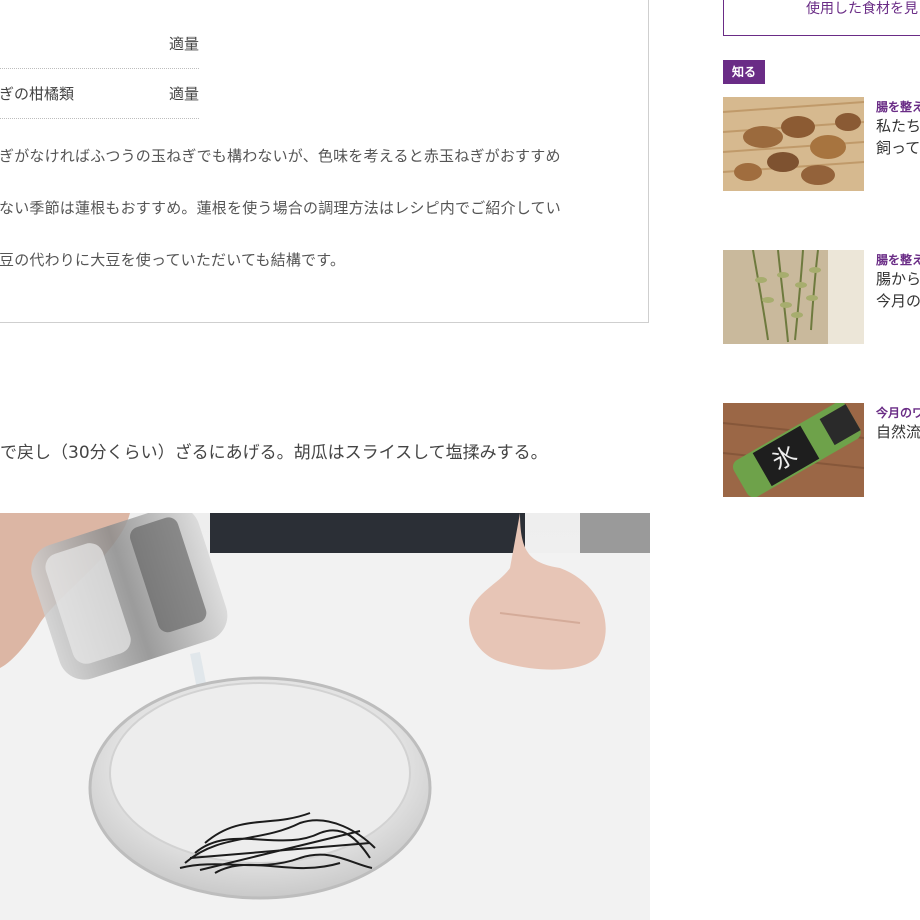 This screenshot has width=920, height=920. Describe the element at coordinates (744, 72) in the screenshot. I see `category-label-know: 知る` at that location.